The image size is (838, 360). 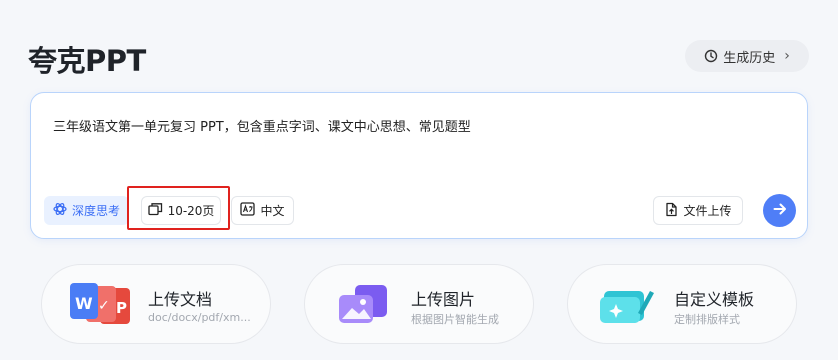 I want to click on clock-icon, so click(x=711, y=56).